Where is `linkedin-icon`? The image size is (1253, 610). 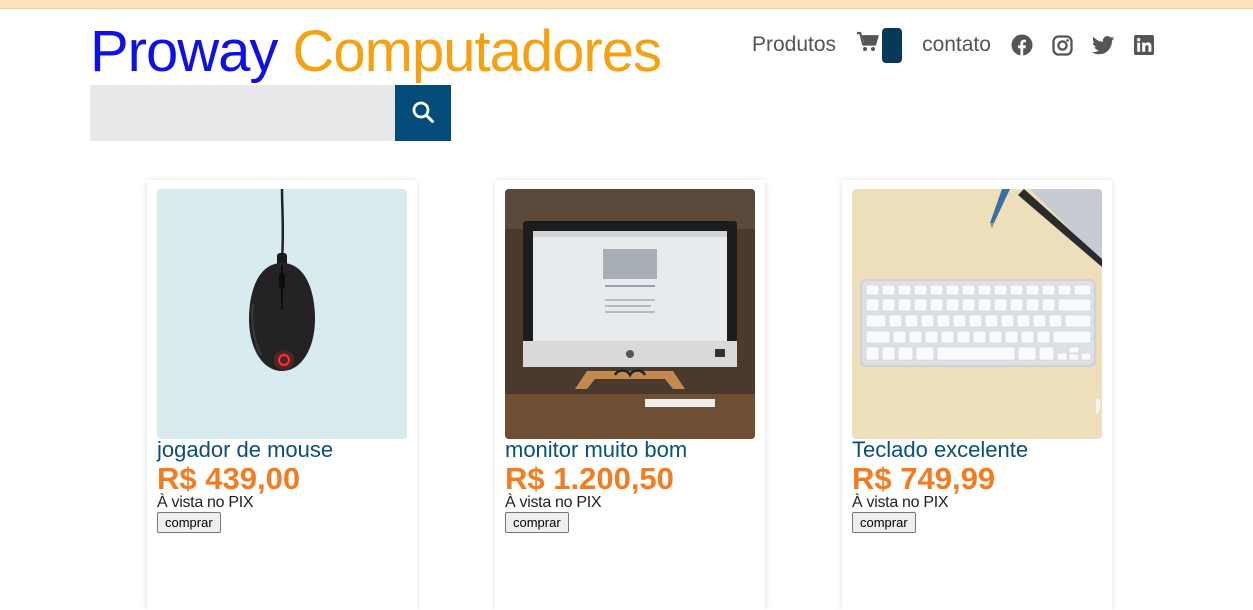
linkedin-icon is located at coordinates (1143, 45).